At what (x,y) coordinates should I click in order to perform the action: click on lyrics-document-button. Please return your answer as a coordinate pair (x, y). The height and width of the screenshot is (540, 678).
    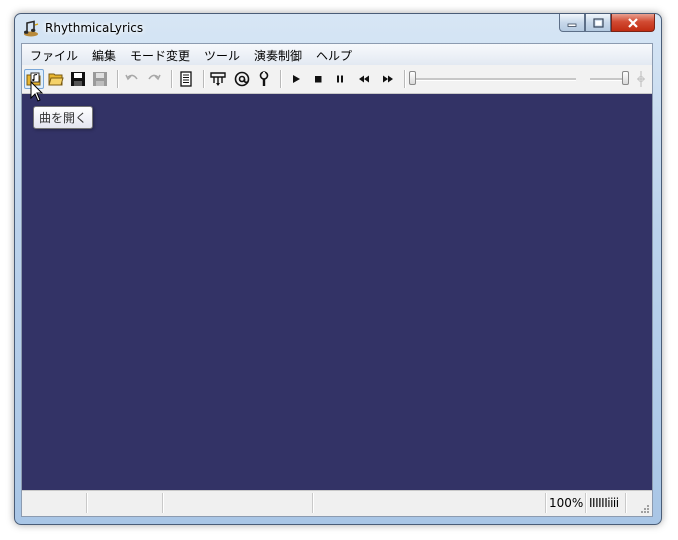
    Looking at the image, I should click on (186, 79).